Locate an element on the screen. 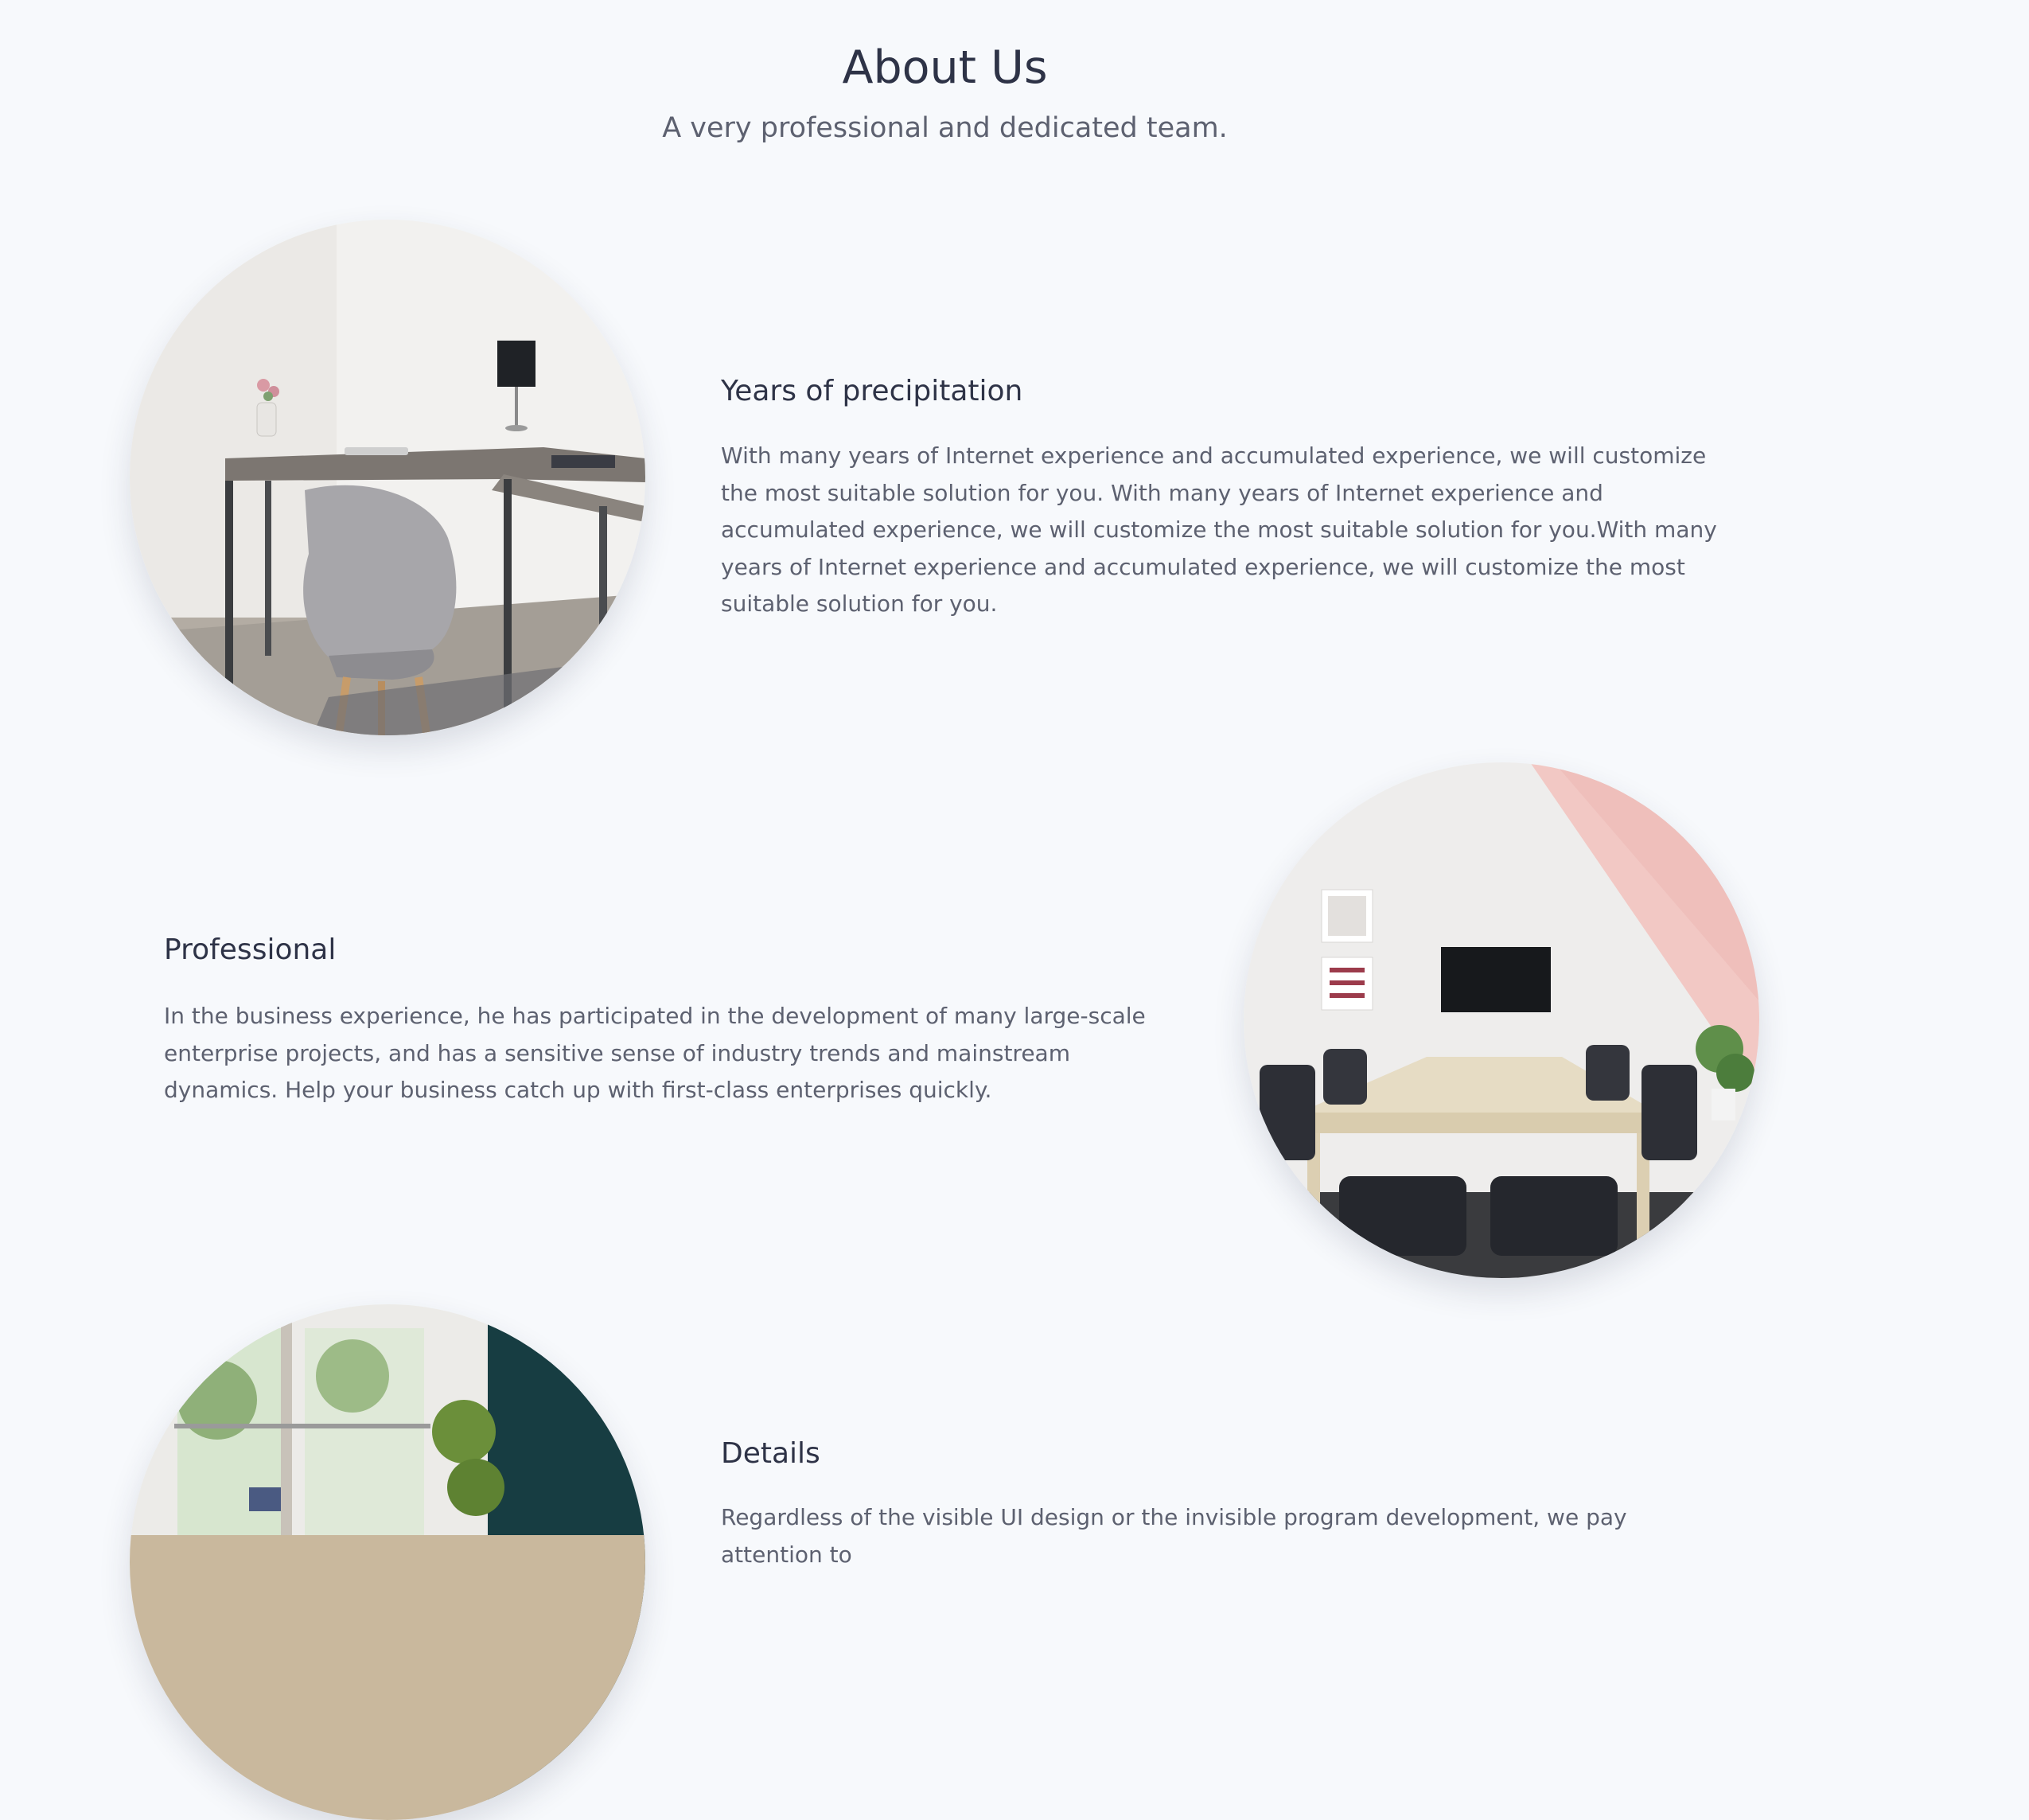 This screenshot has height=1820, width=2029. office-interior-photo is located at coordinates (387, 1562).